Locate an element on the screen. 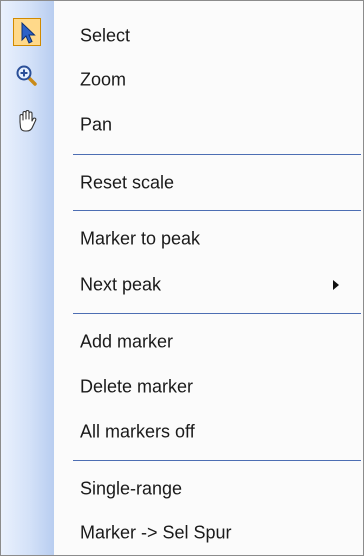 This screenshot has height=556, width=364. menu-item-add-marker: Add marker is located at coordinates (182, 342).